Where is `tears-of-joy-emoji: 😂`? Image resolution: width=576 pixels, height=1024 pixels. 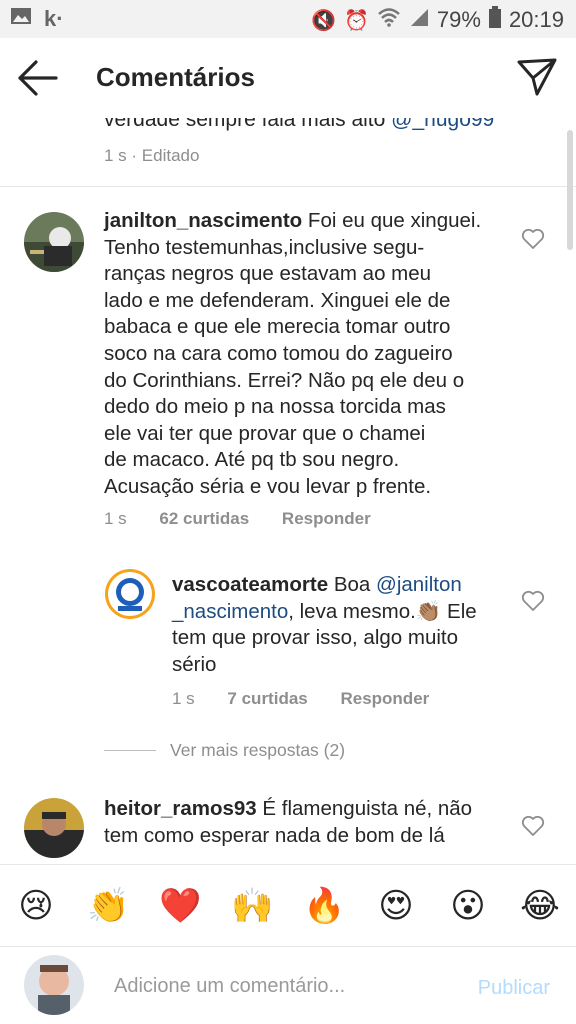 tears-of-joy-emoji: 😂 is located at coordinates (540, 906).